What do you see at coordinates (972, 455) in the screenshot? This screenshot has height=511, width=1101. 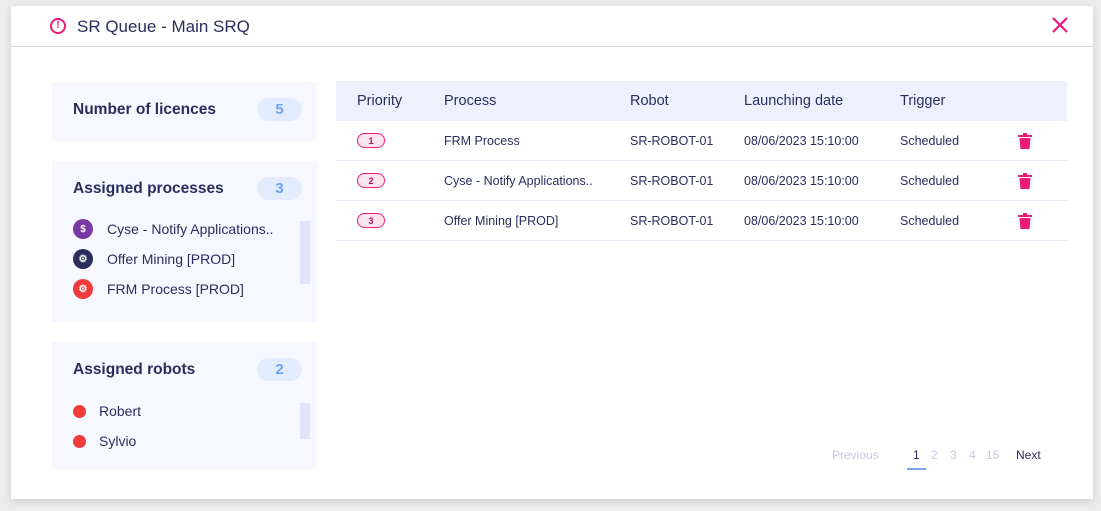 I see `pagination-page-4: 4` at bounding box center [972, 455].